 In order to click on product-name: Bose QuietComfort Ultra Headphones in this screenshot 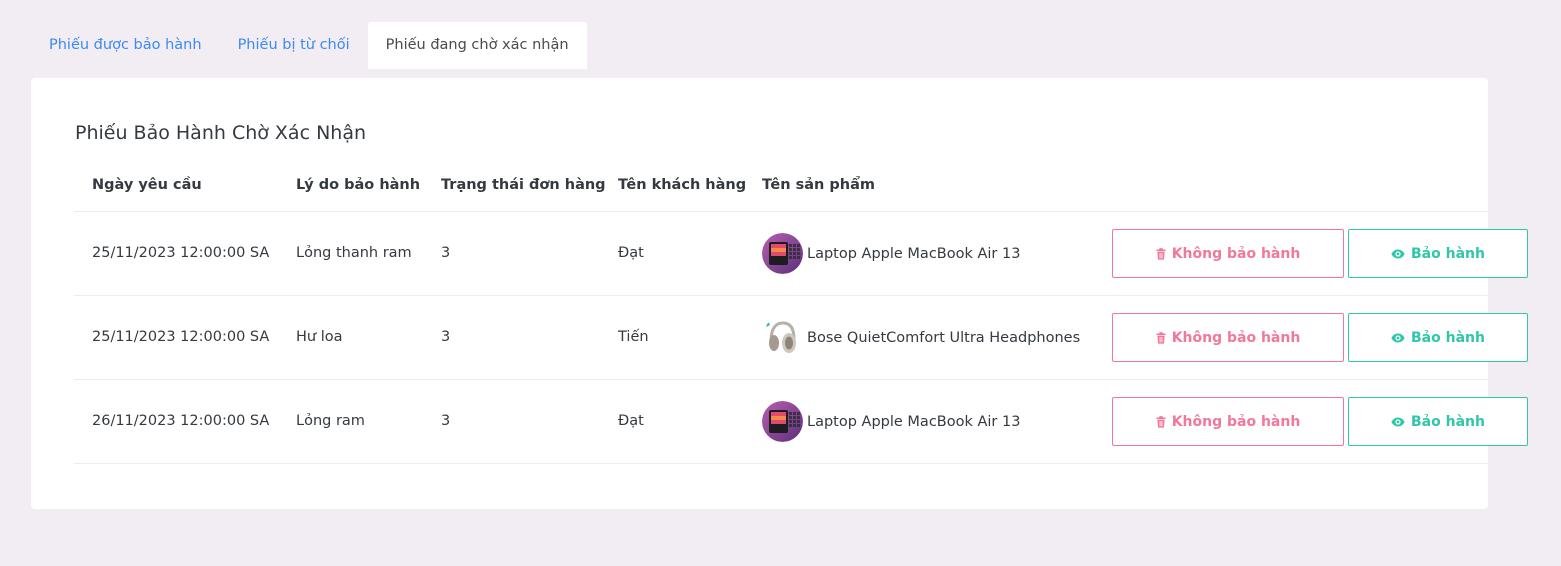, I will do `click(944, 337)`.